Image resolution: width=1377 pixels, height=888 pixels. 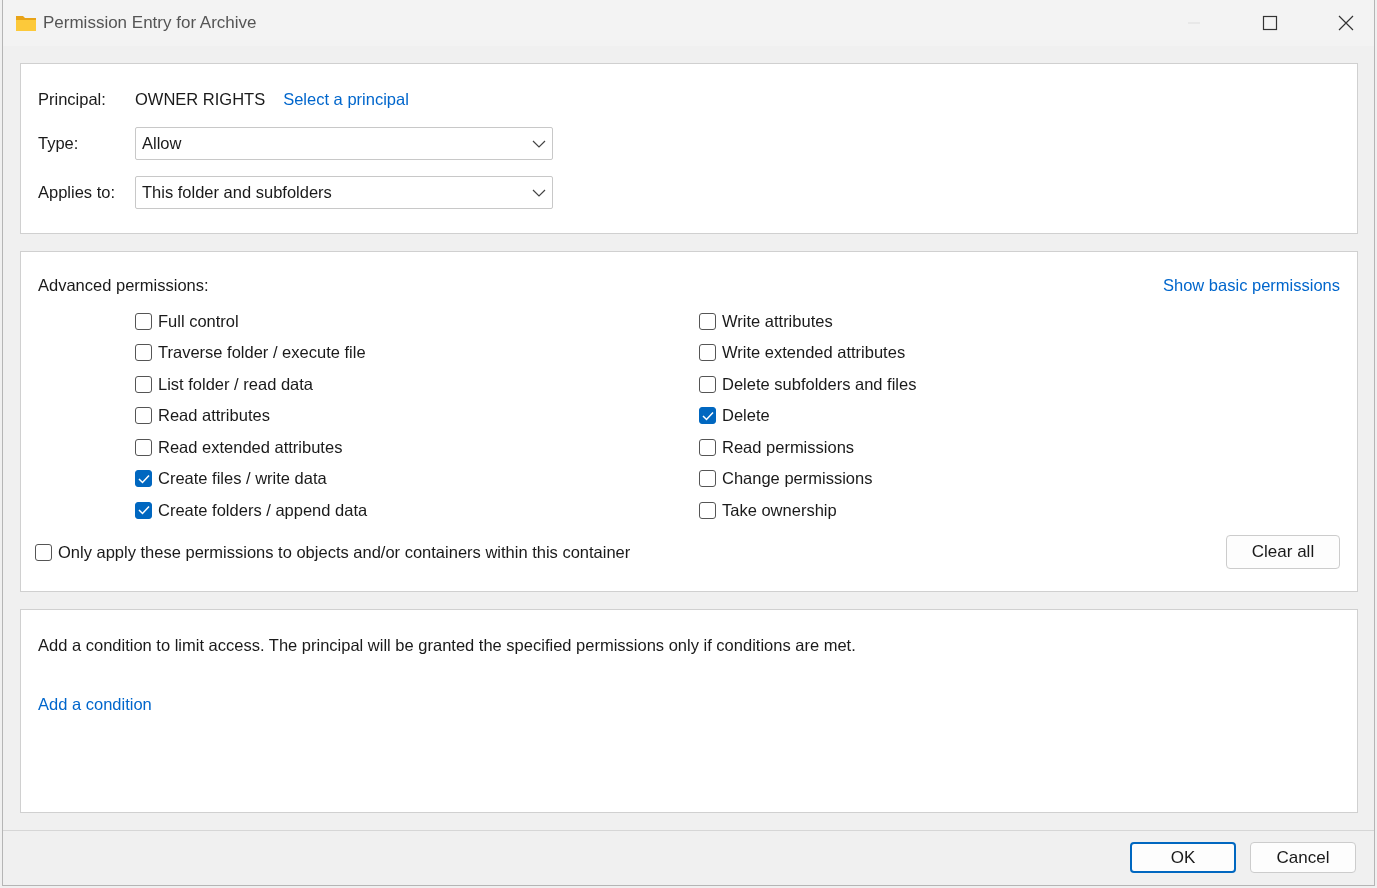 I want to click on permission-label: Delete subfolders and files, so click(x=819, y=384).